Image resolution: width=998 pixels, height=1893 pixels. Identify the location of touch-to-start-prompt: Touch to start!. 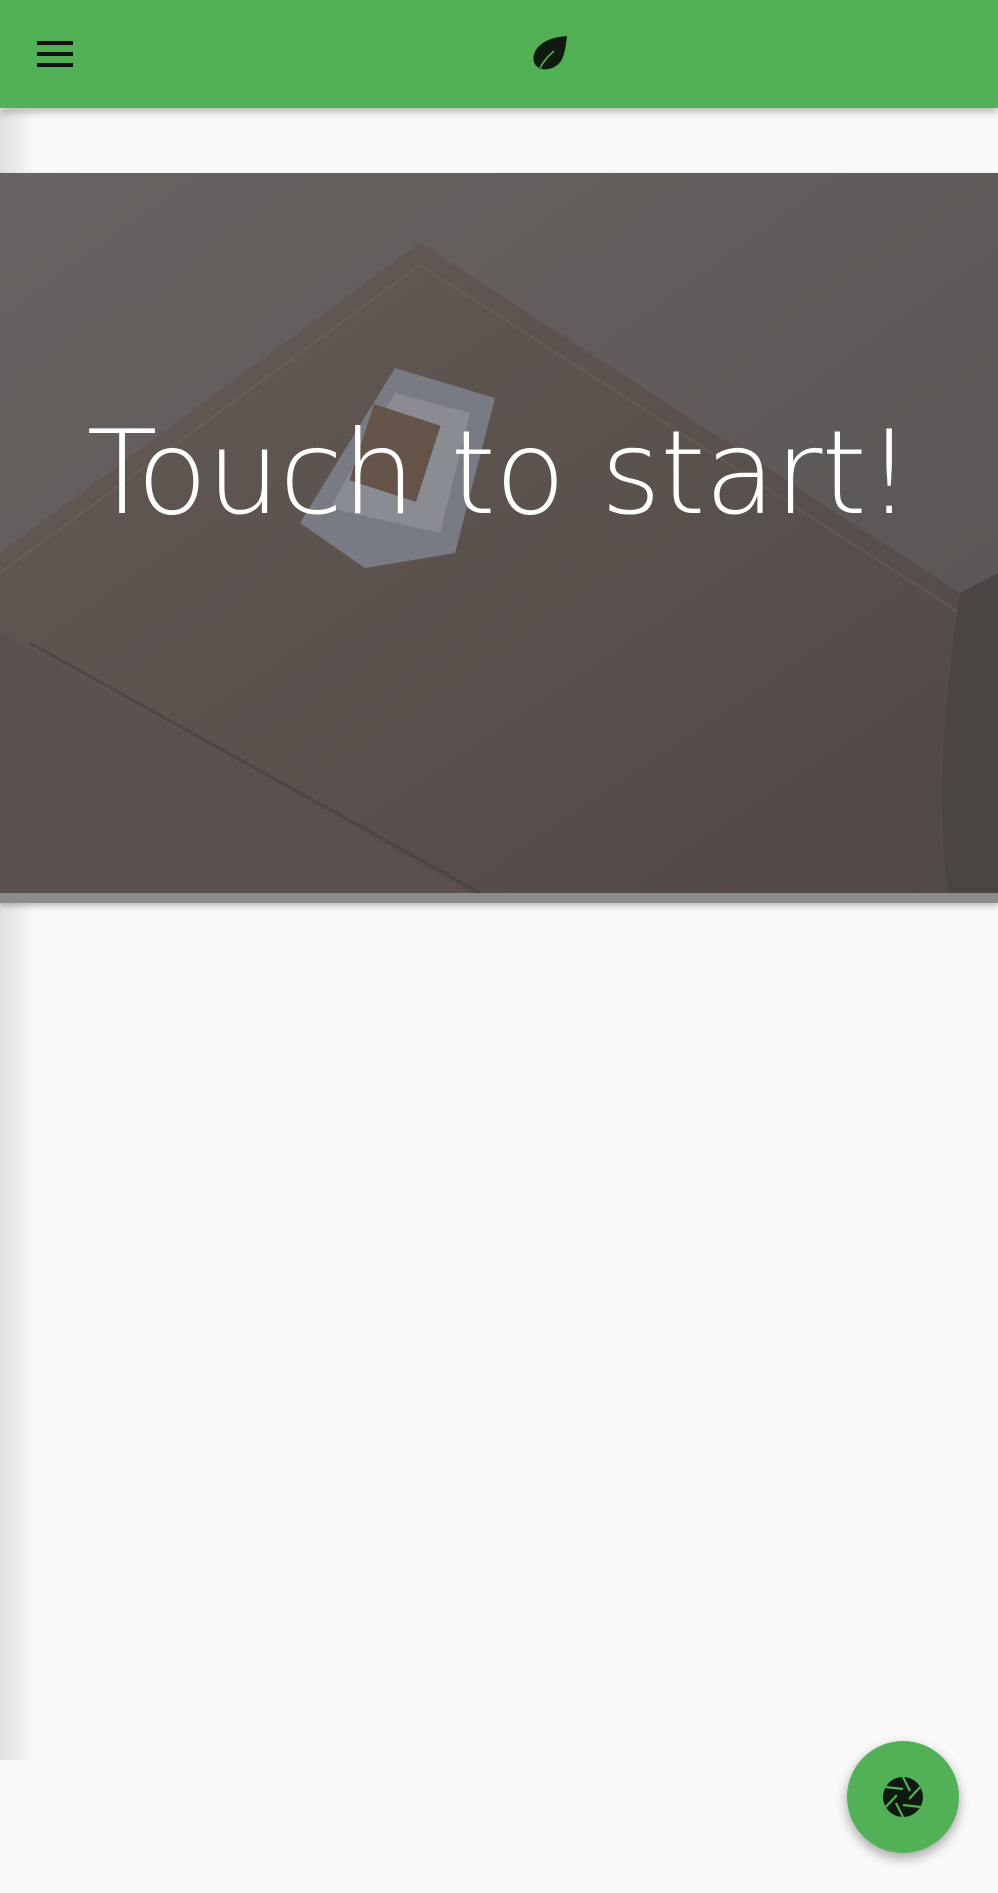
(499, 473).